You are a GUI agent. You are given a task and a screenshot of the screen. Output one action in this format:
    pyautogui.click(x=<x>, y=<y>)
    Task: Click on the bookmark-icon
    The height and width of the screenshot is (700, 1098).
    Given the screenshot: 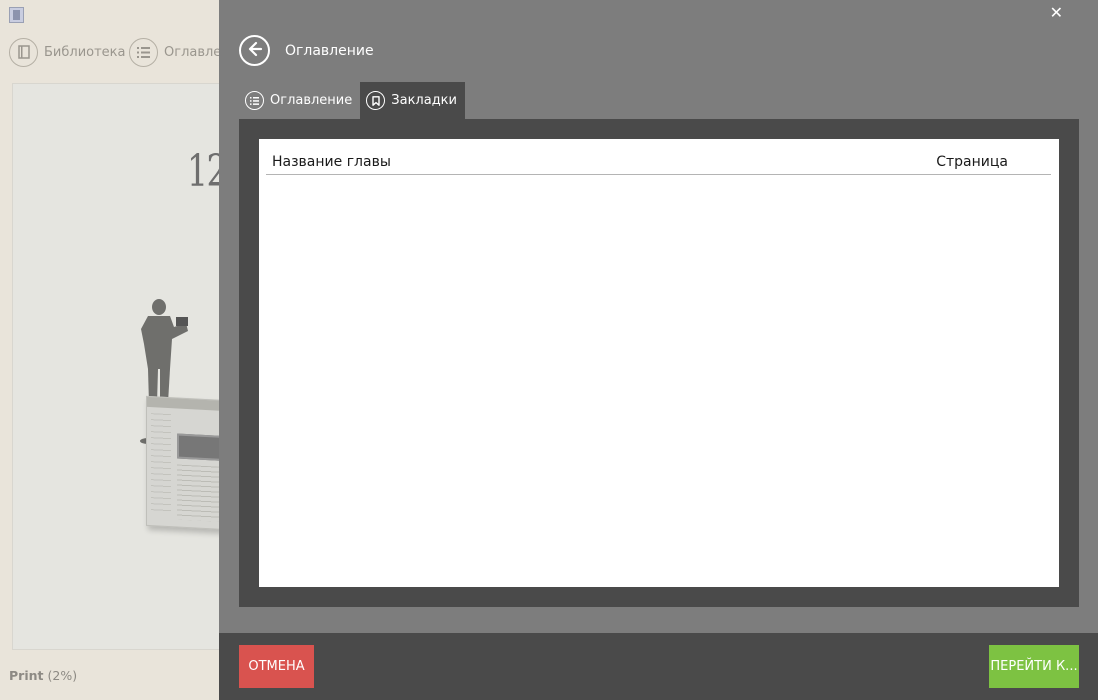 What is the action you would take?
    pyautogui.click(x=376, y=100)
    